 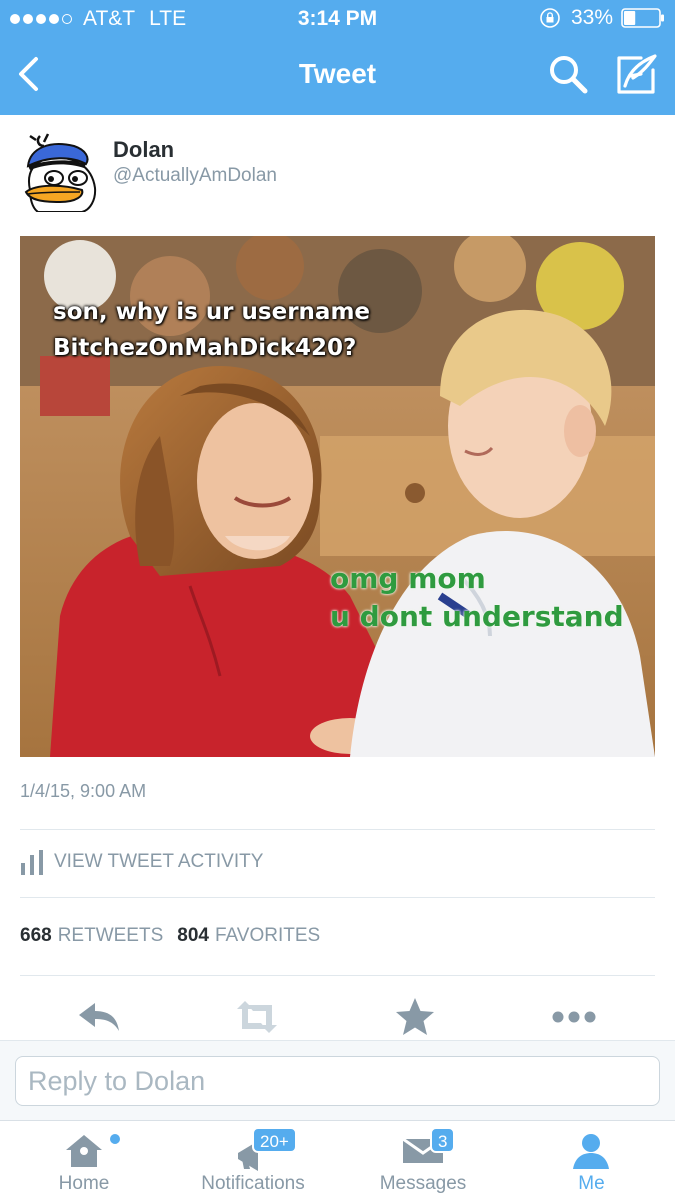 I want to click on retweet-icon, so click(x=257, y=1017).